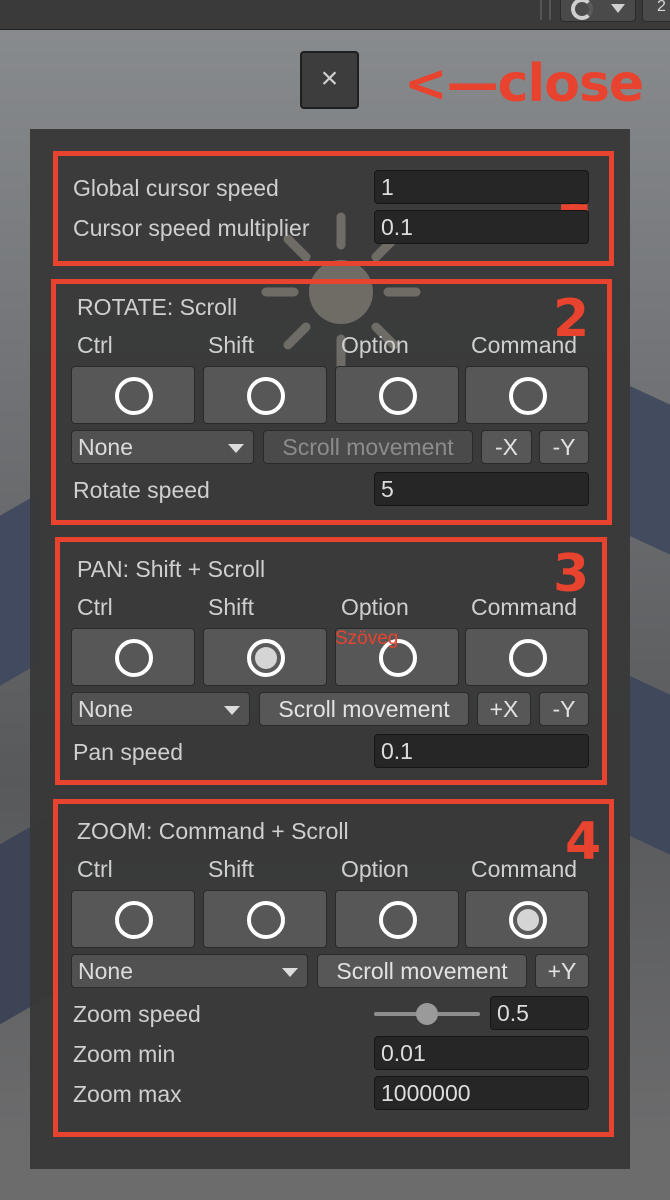 Image resolution: width=670 pixels, height=1200 pixels. Describe the element at coordinates (157, 307) in the screenshot. I see `rotate-section-title: ROTATE: Scroll` at that location.